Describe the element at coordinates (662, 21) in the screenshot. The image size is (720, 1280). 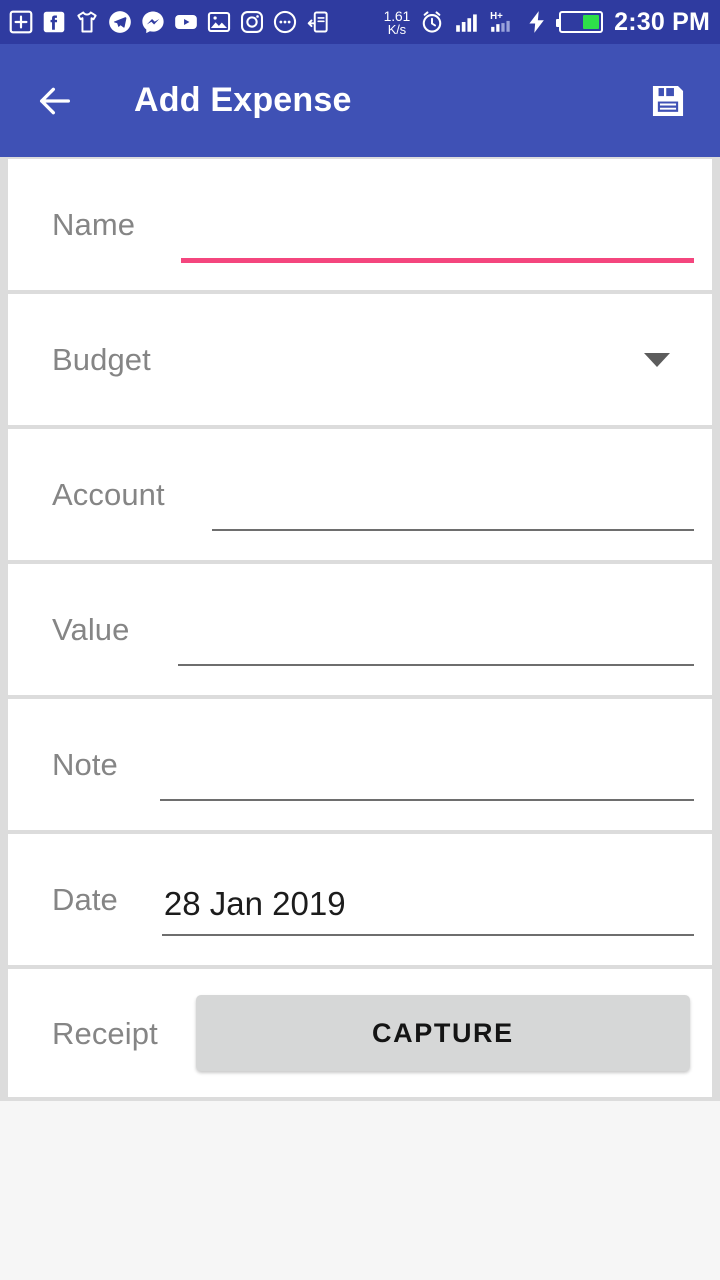
I see `status-clock: 2:30 PM` at that location.